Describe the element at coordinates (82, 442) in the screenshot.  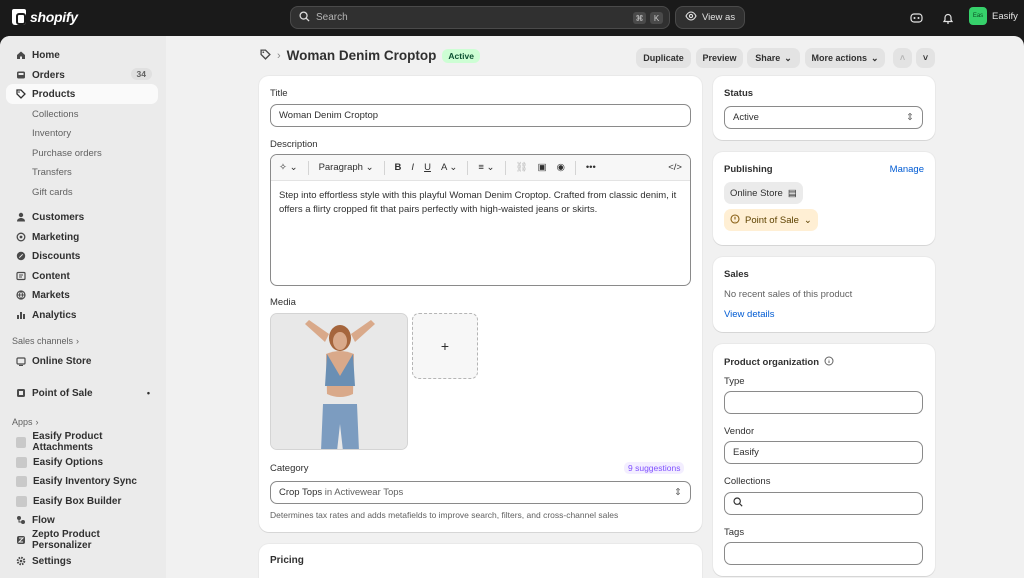
I see `sidebar-app-easify-product-attachments: Easify Product Attachments` at that location.